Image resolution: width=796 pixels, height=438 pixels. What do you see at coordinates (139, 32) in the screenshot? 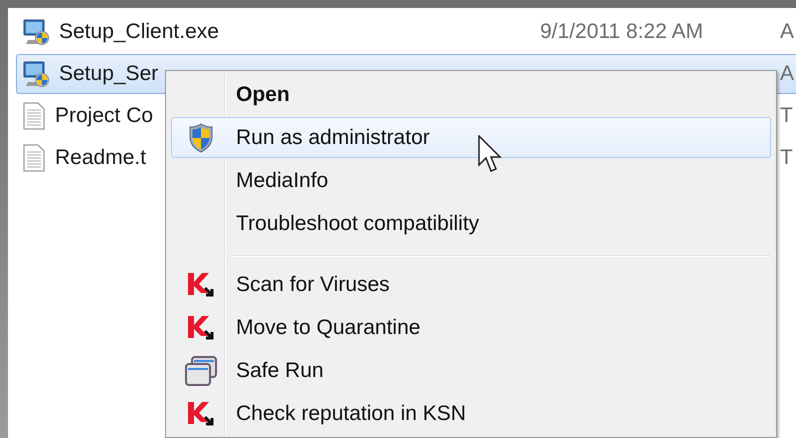
I see `file-name: Setup_Client.exe` at bounding box center [139, 32].